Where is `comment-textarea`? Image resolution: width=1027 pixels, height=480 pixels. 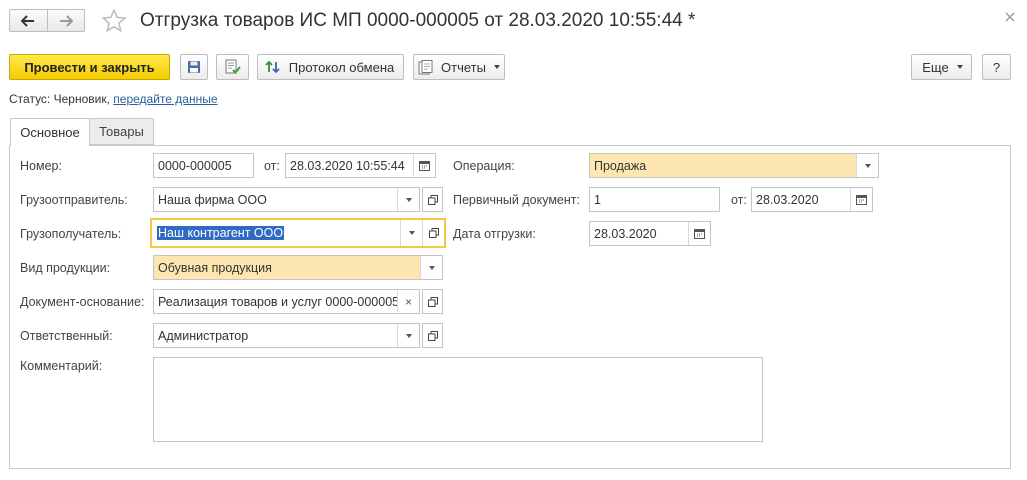 comment-textarea is located at coordinates (458, 399).